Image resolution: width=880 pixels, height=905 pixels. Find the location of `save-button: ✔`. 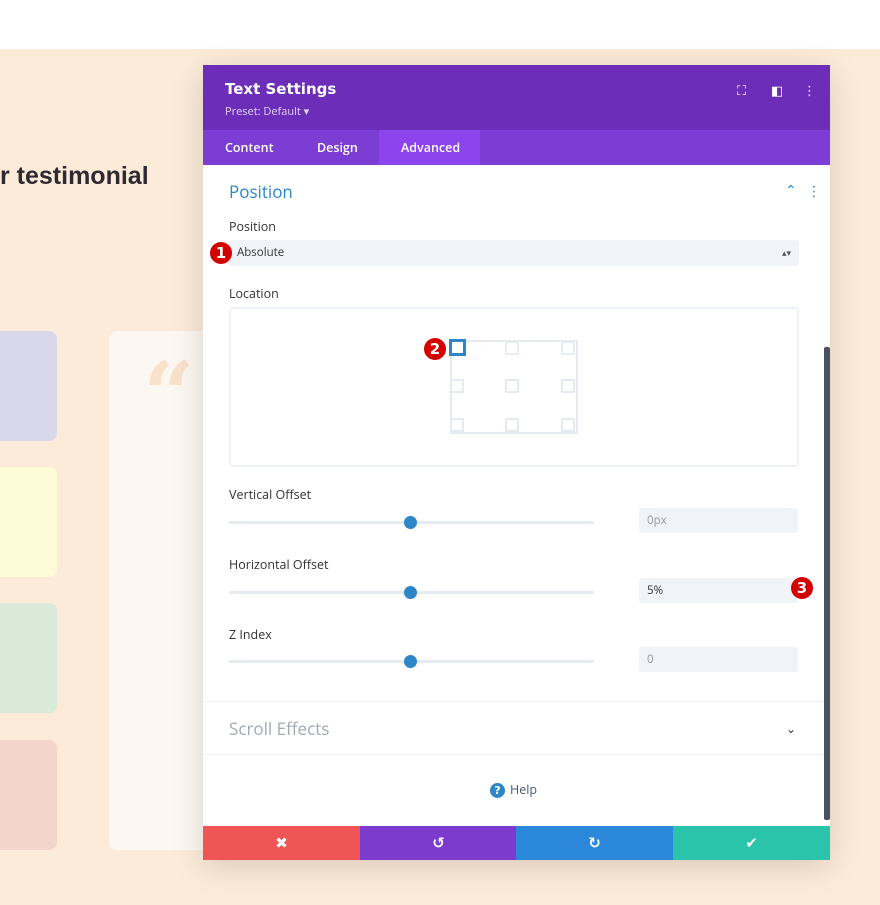

save-button: ✔ is located at coordinates (751, 843).